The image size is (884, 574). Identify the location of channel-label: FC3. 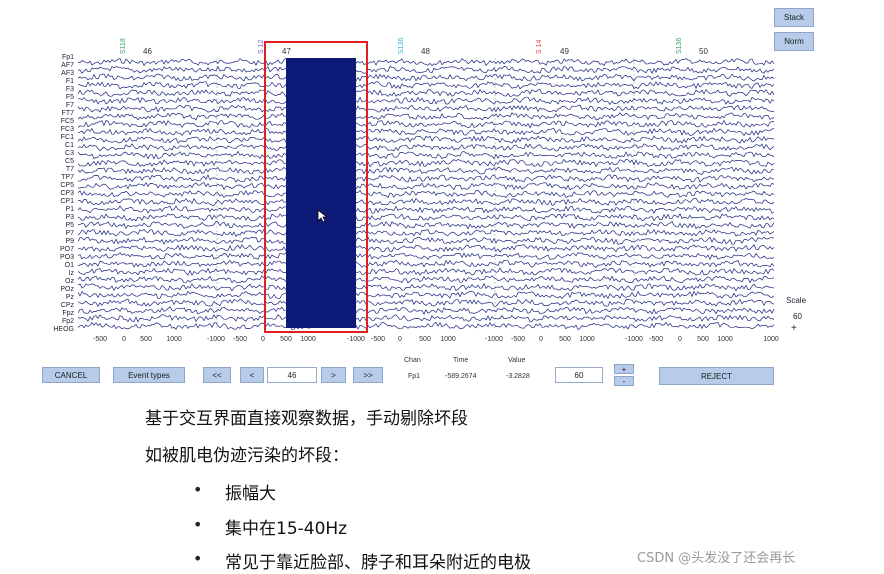
(67, 129).